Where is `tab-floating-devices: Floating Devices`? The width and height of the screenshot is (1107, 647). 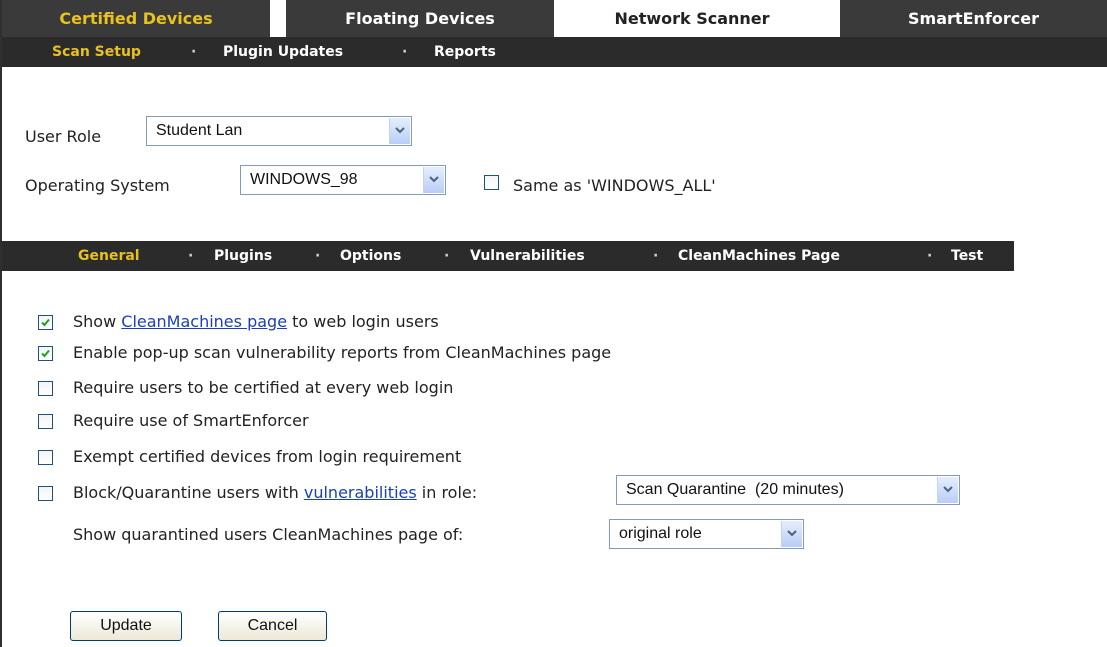 tab-floating-devices: Floating Devices is located at coordinates (420, 18).